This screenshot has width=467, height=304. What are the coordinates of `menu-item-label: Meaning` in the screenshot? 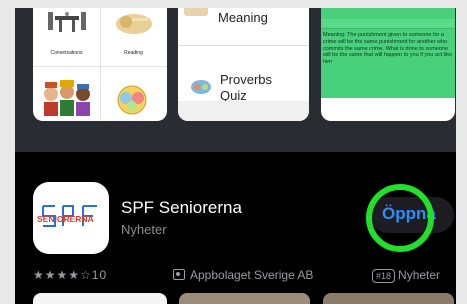 It's located at (243, 17).